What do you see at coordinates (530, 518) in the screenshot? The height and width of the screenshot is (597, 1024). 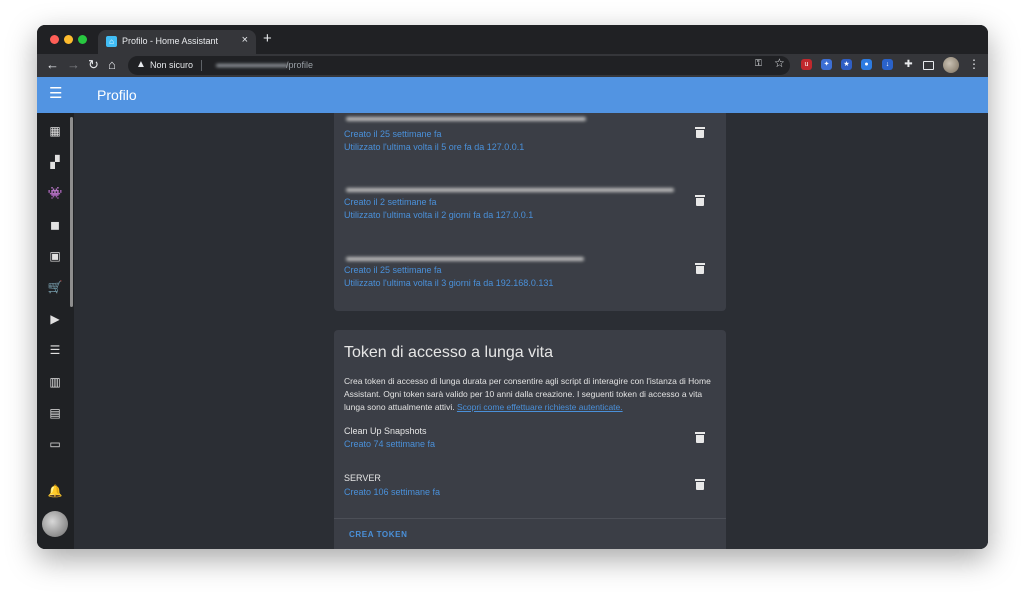 I see `card-divider` at bounding box center [530, 518].